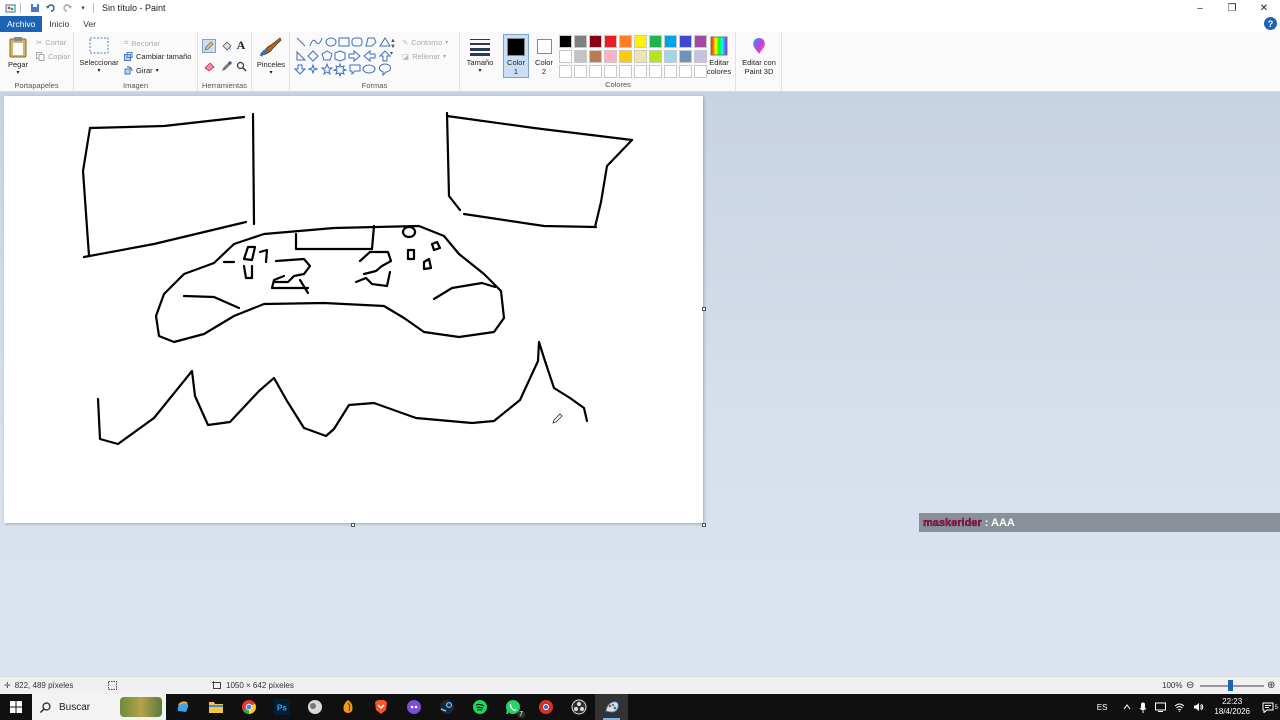 This screenshot has height=720, width=1280. Describe the element at coordinates (18, 57) in the screenshot. I see `paste-button: Pegar ▾` at that location.